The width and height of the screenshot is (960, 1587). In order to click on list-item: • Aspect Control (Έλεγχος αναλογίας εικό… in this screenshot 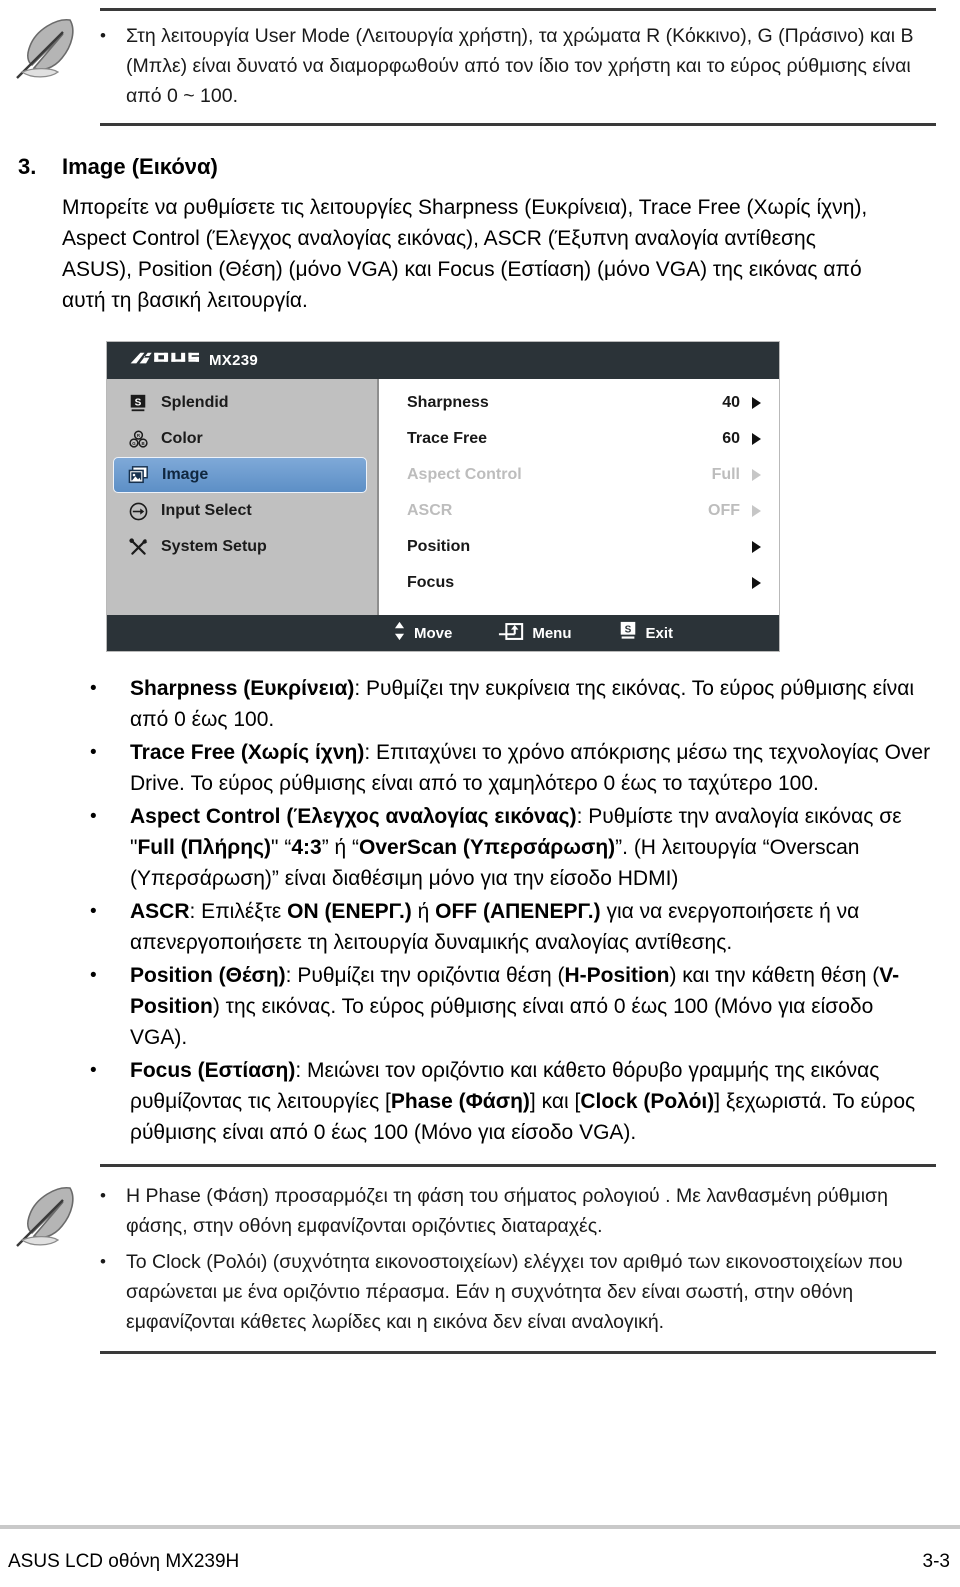, I will do `click(480, 847)`.